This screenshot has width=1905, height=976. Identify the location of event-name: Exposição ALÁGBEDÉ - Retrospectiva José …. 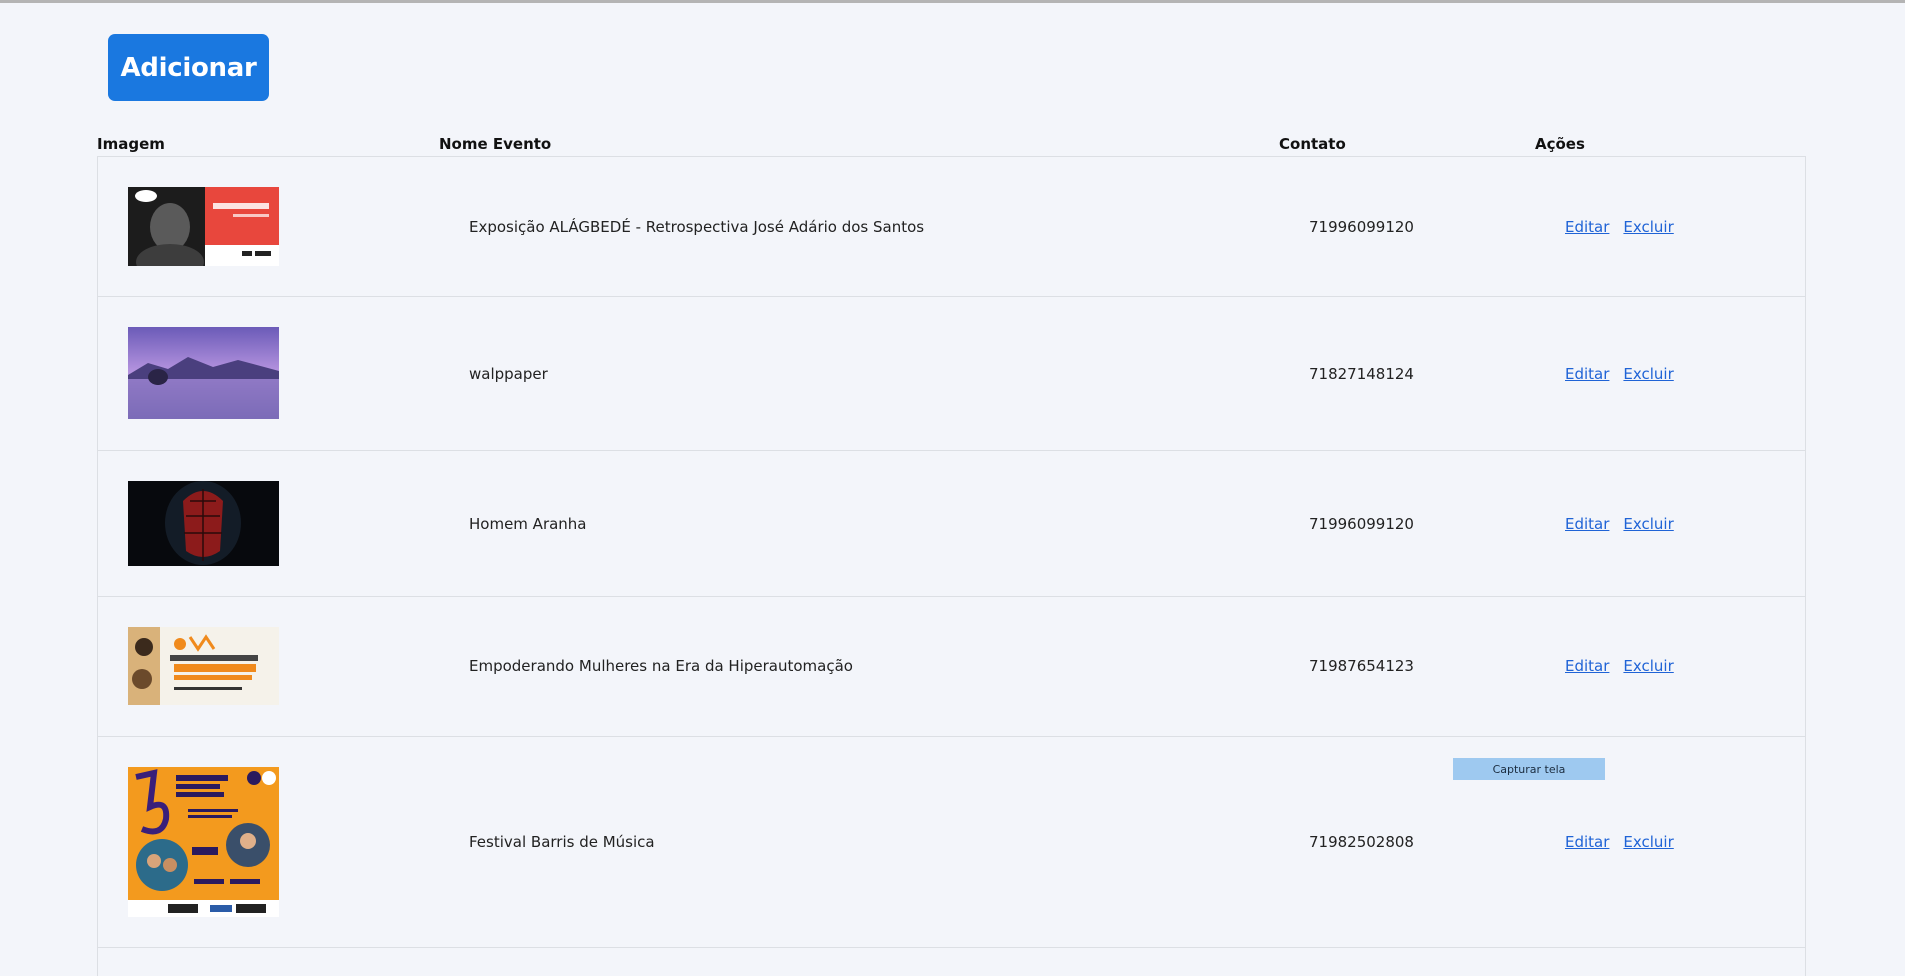
(697, 227).